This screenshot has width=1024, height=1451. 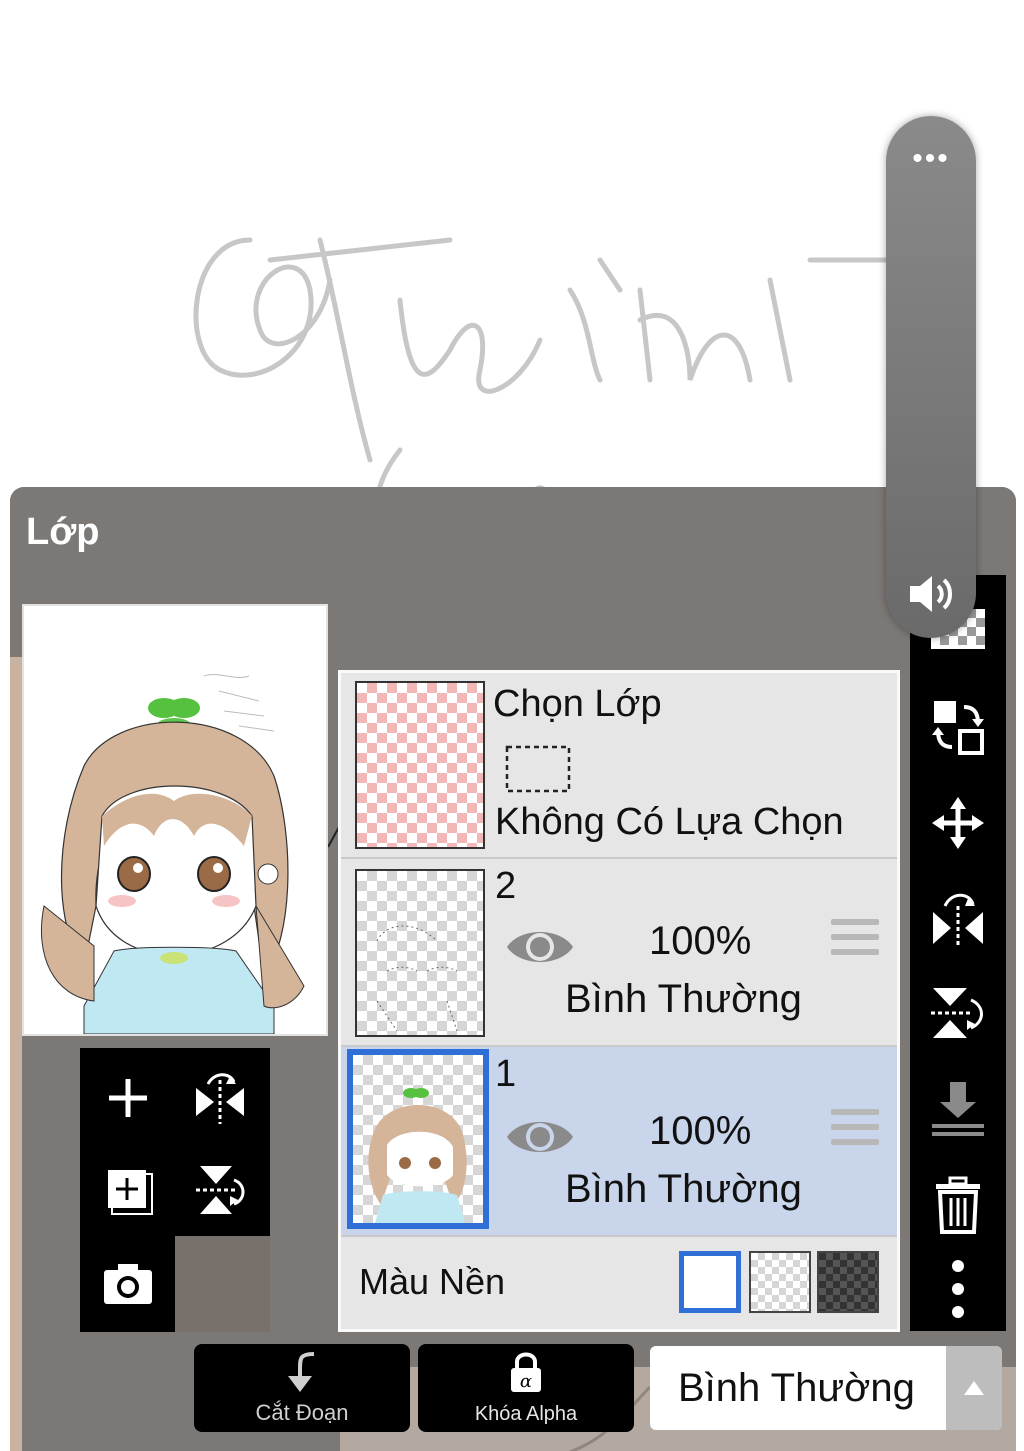 What do you see at coordinates (506, 1074) in the screenshot?
I see `layer-1-number: 1` at bounding box center [506, 1074].